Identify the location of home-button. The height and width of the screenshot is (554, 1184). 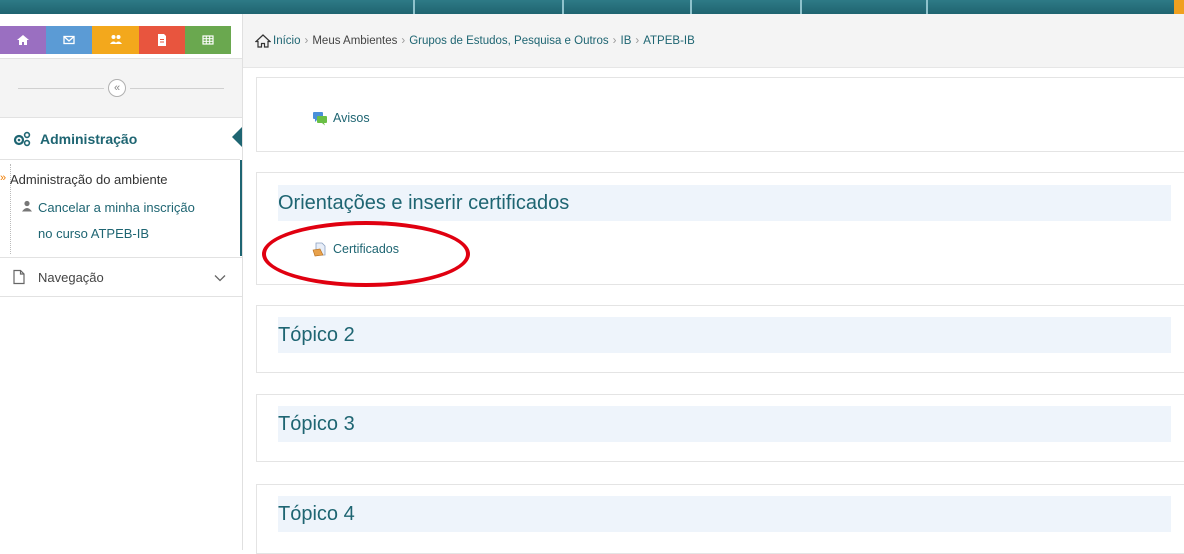
(23, 40).